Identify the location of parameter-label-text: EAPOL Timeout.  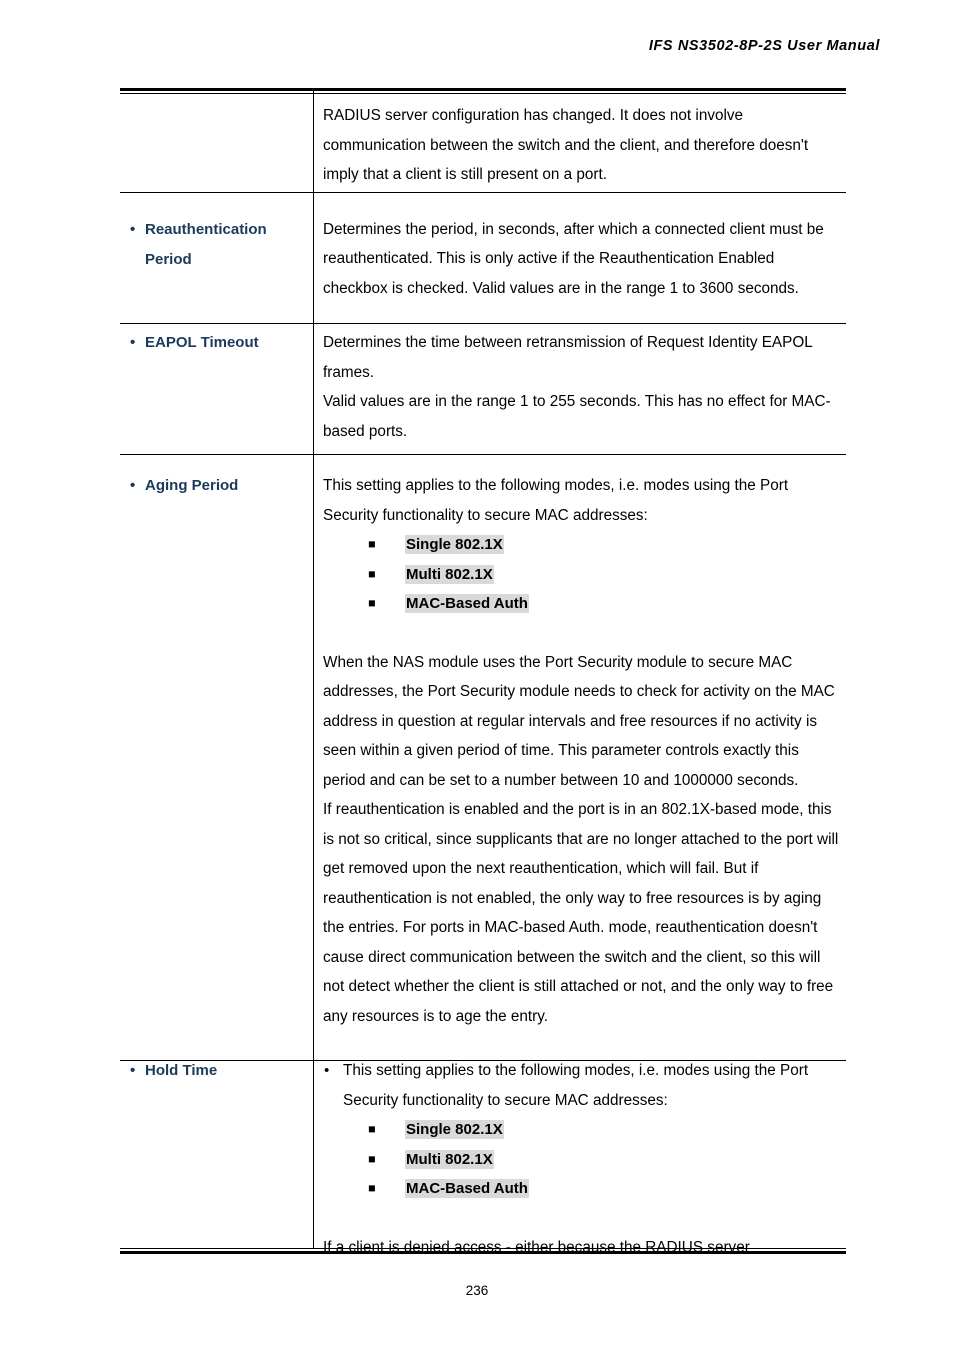
(202, 342).